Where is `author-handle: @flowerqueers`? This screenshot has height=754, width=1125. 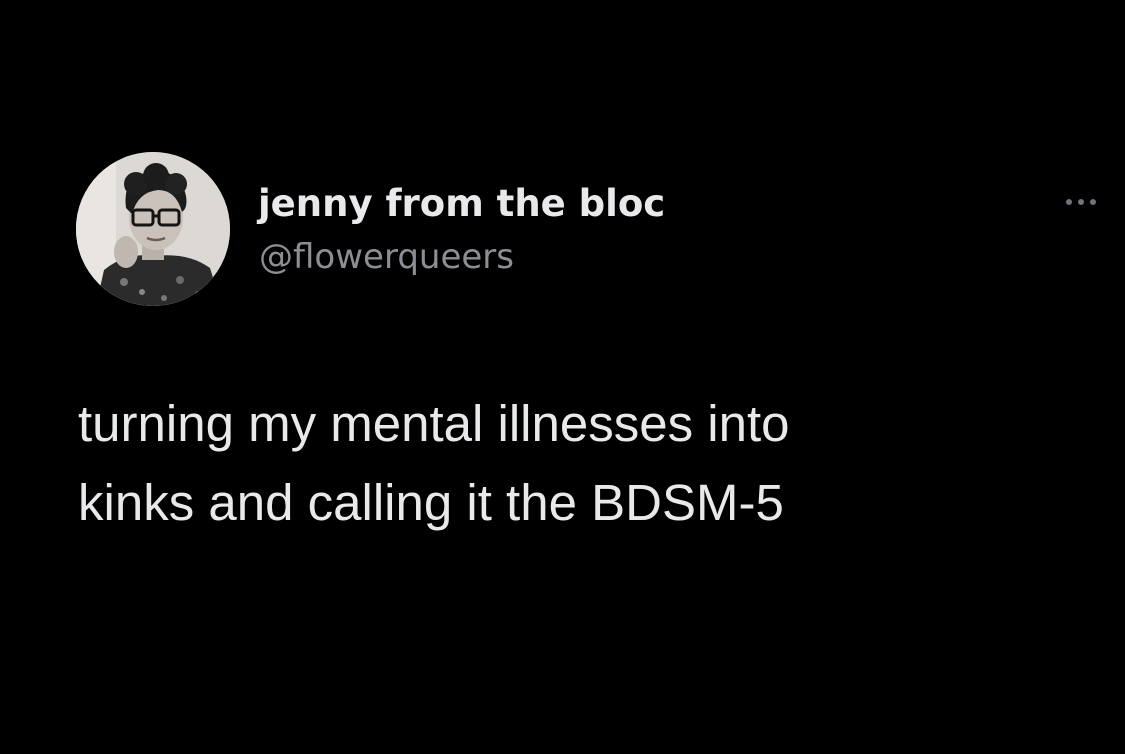 author-handle: @flowerqueers is located at coordinates (386, 257).